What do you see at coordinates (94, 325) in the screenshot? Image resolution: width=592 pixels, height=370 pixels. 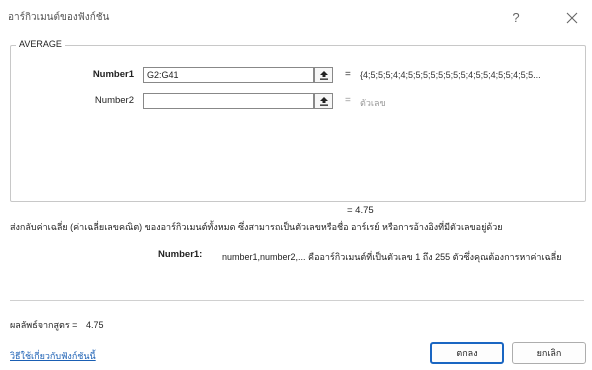 I see `formula-result-value: 4.75` at bounding box center [94, 325].